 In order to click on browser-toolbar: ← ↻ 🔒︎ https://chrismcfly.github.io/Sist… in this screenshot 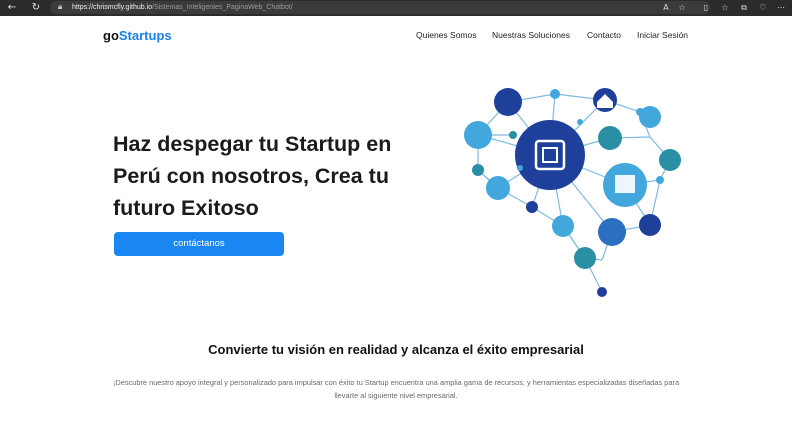, I will do `click(396, 8)`.